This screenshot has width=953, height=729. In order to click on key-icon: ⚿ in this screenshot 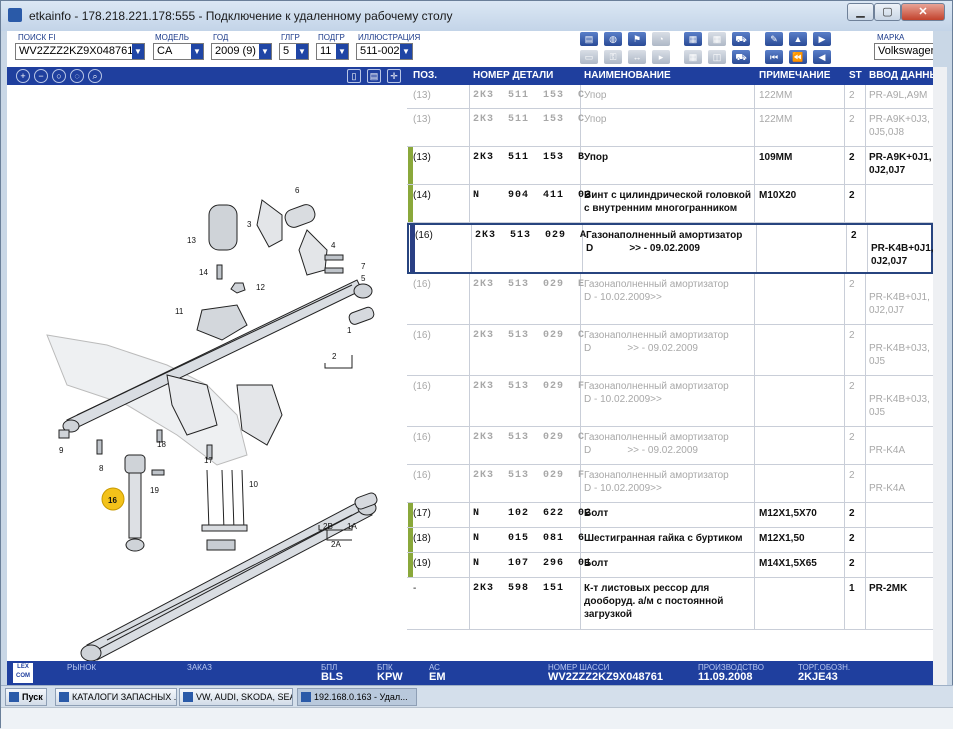, I will do `click(613, 57)`.